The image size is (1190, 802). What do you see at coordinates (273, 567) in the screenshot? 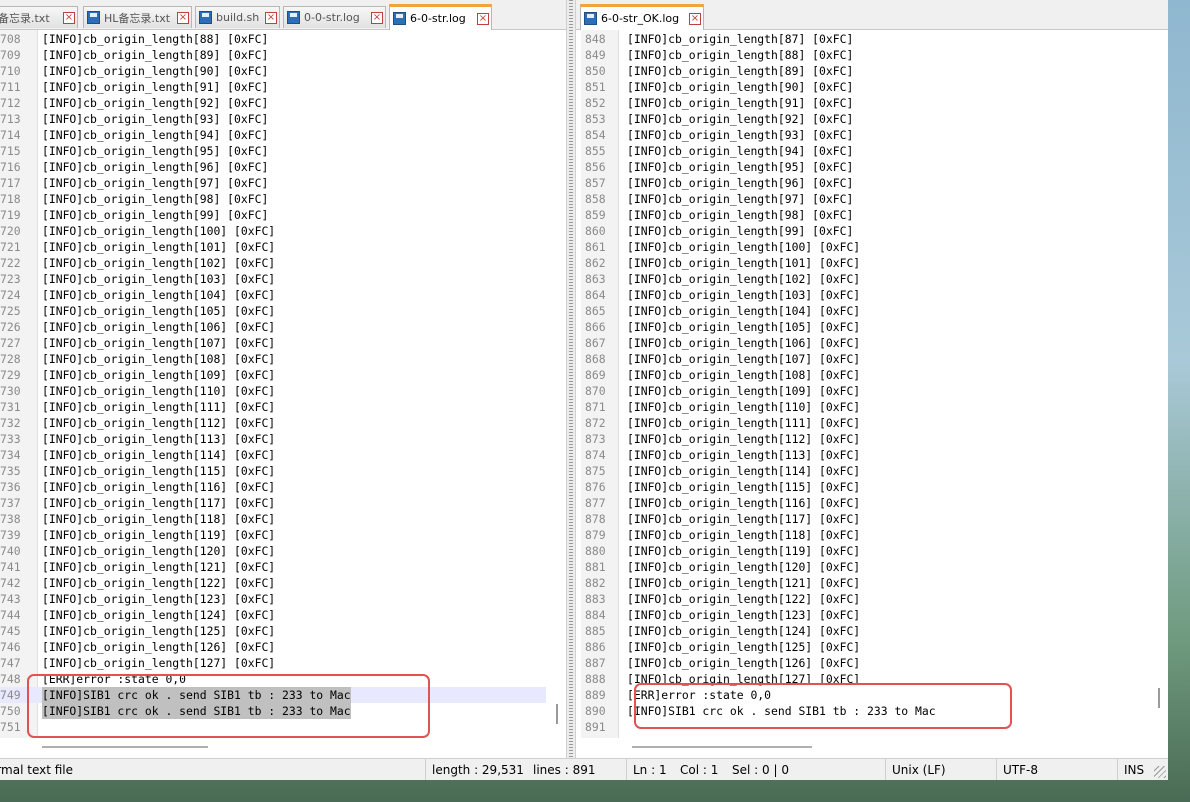
I see `text-line: 741 [INFO]cb_origin_length[121] [0xFC]` at bounding box center [273, 567].